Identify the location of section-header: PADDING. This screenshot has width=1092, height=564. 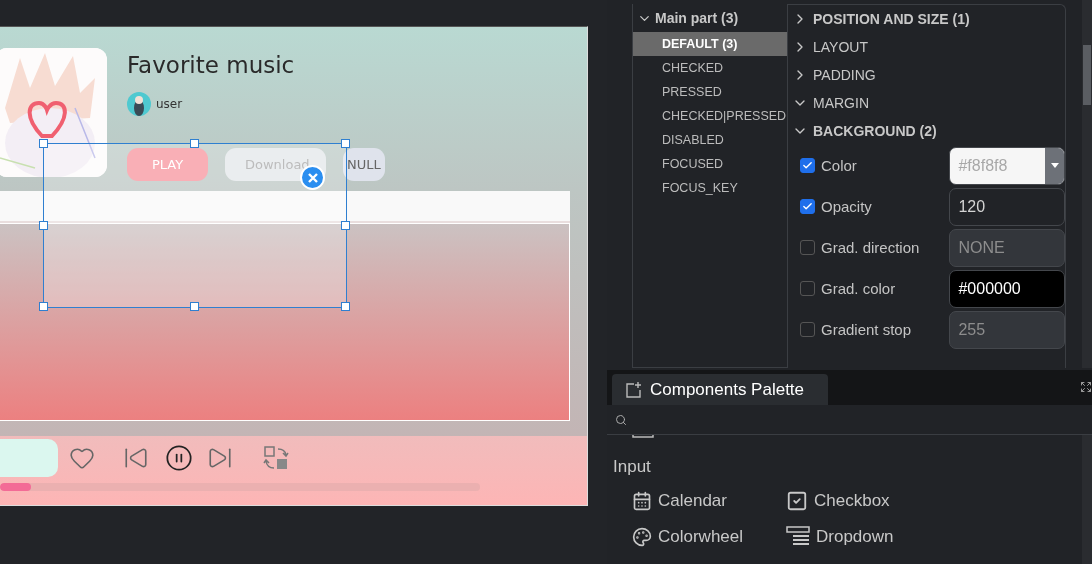
(844, 75).